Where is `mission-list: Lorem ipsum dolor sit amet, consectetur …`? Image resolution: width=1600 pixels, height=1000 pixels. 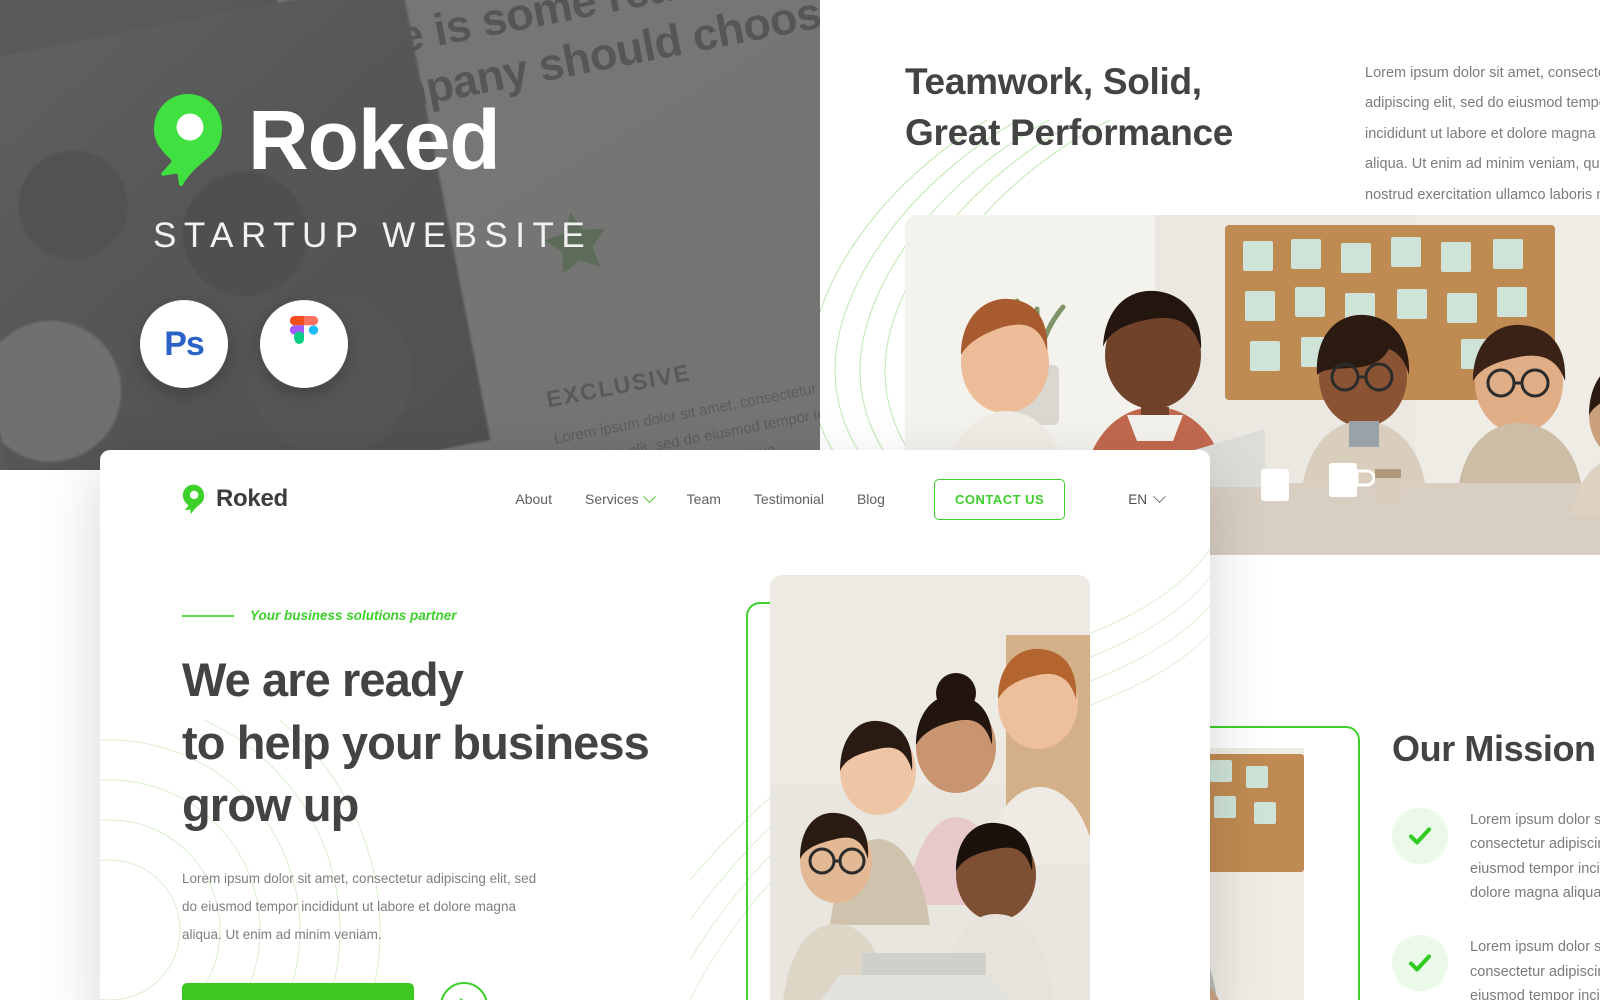
mission-list: Lorem ipsum dolor sit amet, consectetur … is located at coordinates (1496, 904).